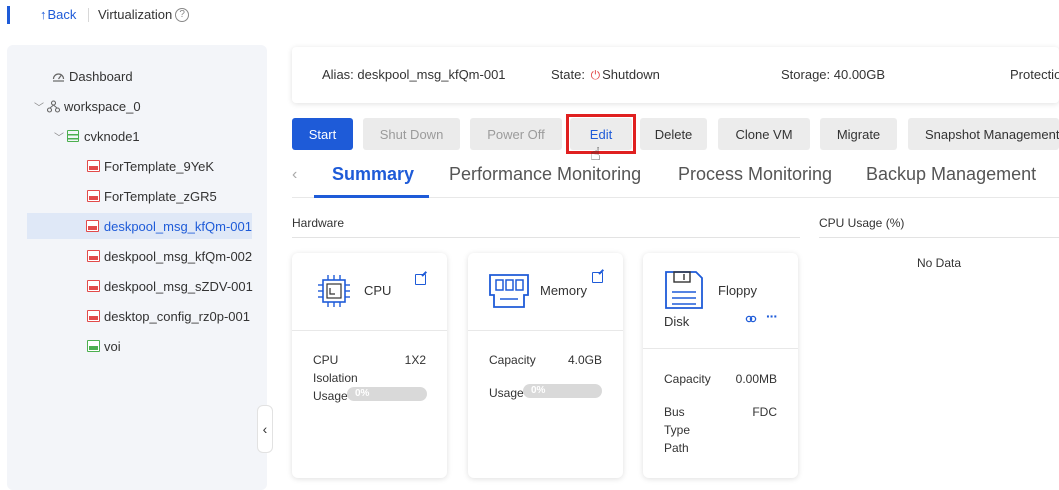  What do you see at coordinates (601, 134) in the screenshot?
I see `edit-highlight-box` at bounding box center [601, 134].